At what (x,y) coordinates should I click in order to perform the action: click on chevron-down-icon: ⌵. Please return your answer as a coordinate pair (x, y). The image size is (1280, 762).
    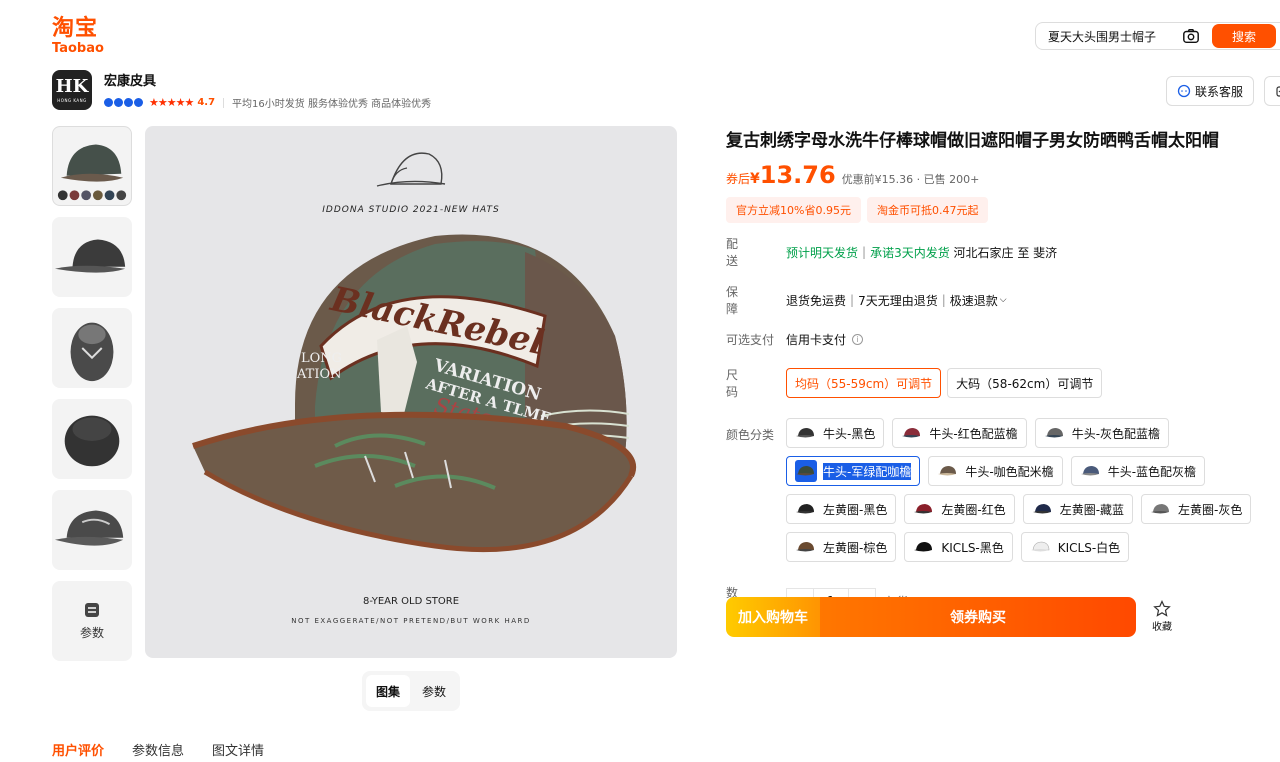
    Looking at the image, I should click on (1003, 300).